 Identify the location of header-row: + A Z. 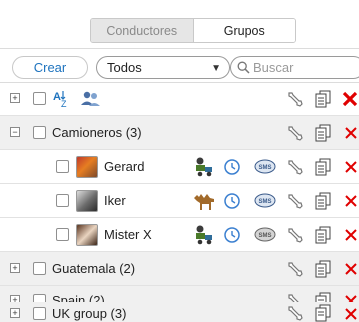
(179, 99).